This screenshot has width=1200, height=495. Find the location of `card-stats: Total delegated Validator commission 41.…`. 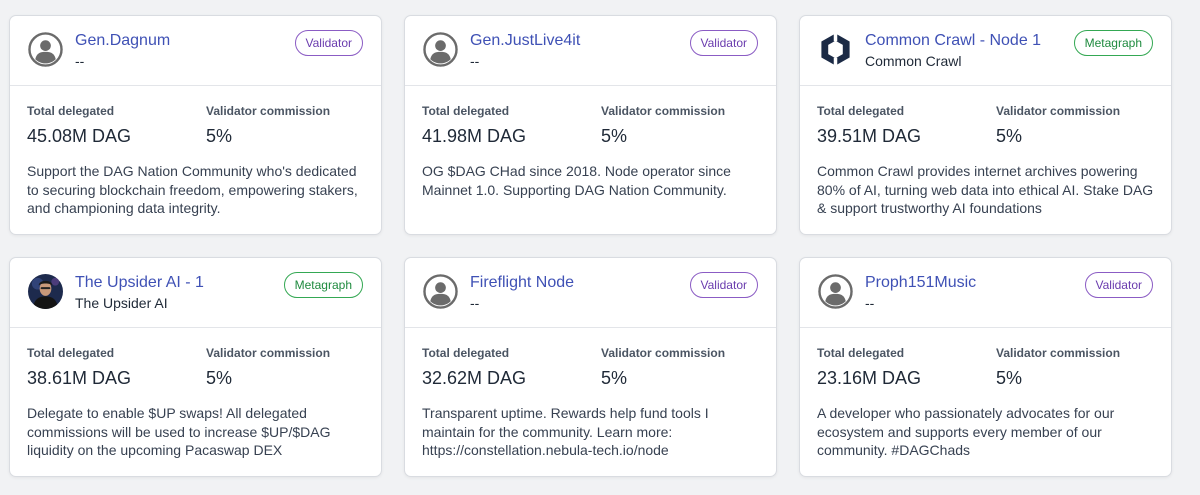

card-stats: Total delegated Validator commission 41.… is located at coordinates (590, 121).